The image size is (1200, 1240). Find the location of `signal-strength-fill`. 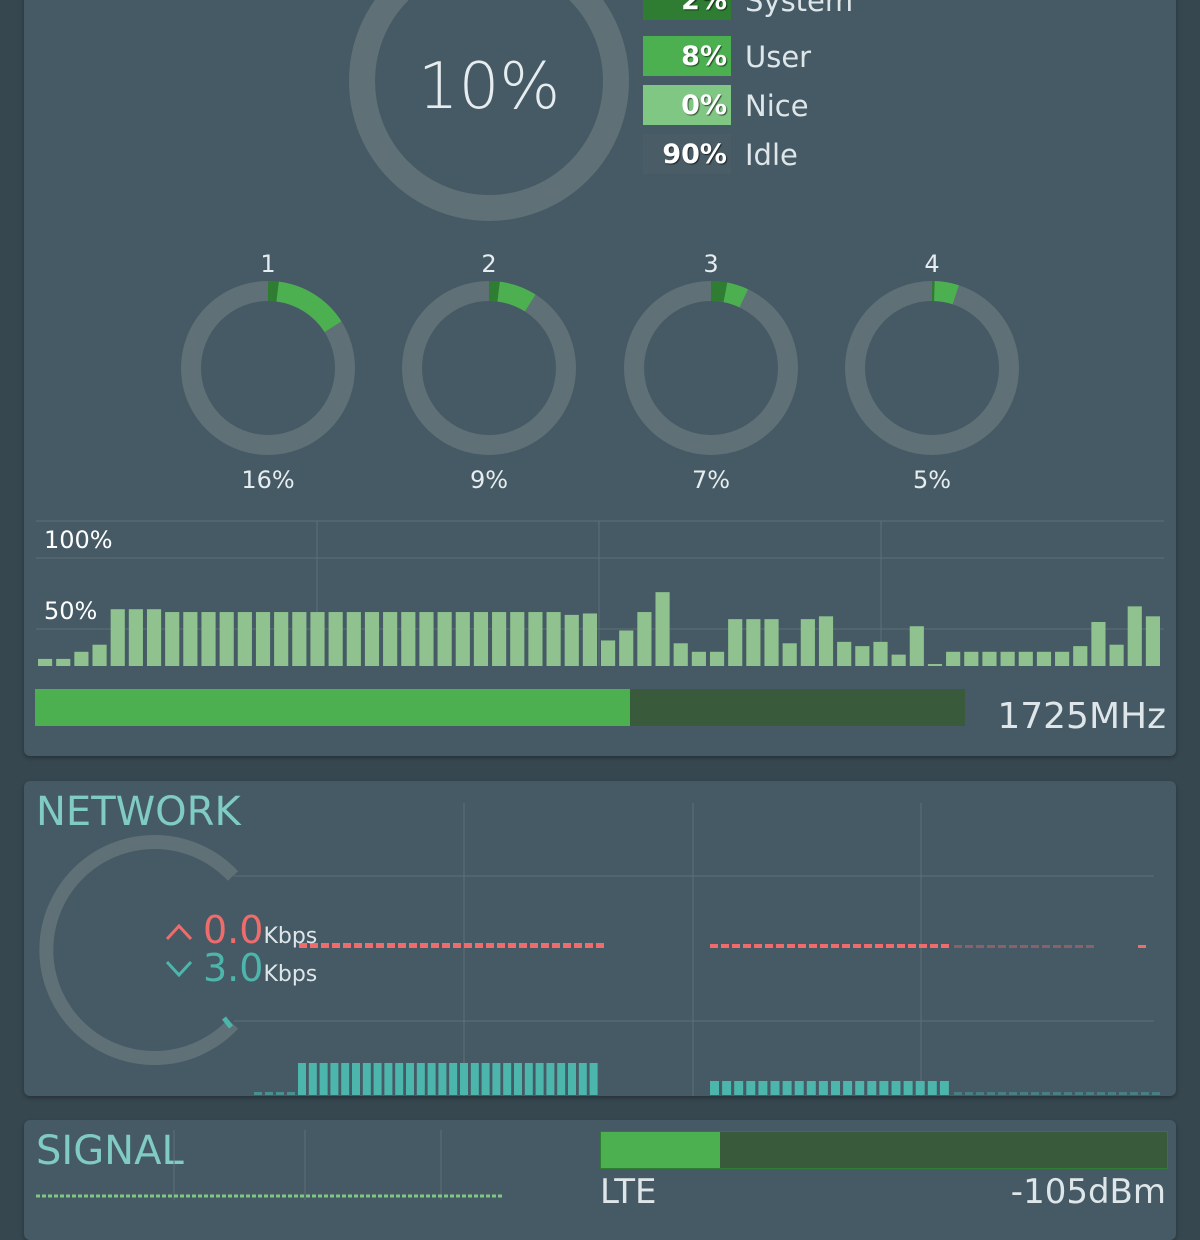

signal-strength-fill is located at coordinates (660, 1150).